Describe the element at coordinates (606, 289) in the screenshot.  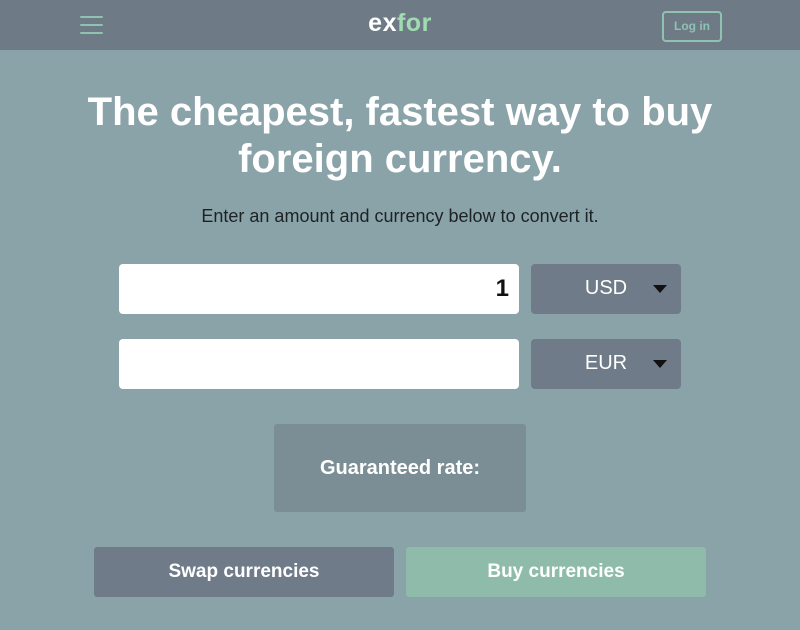
I see `from-currency-select: USD` at that location.